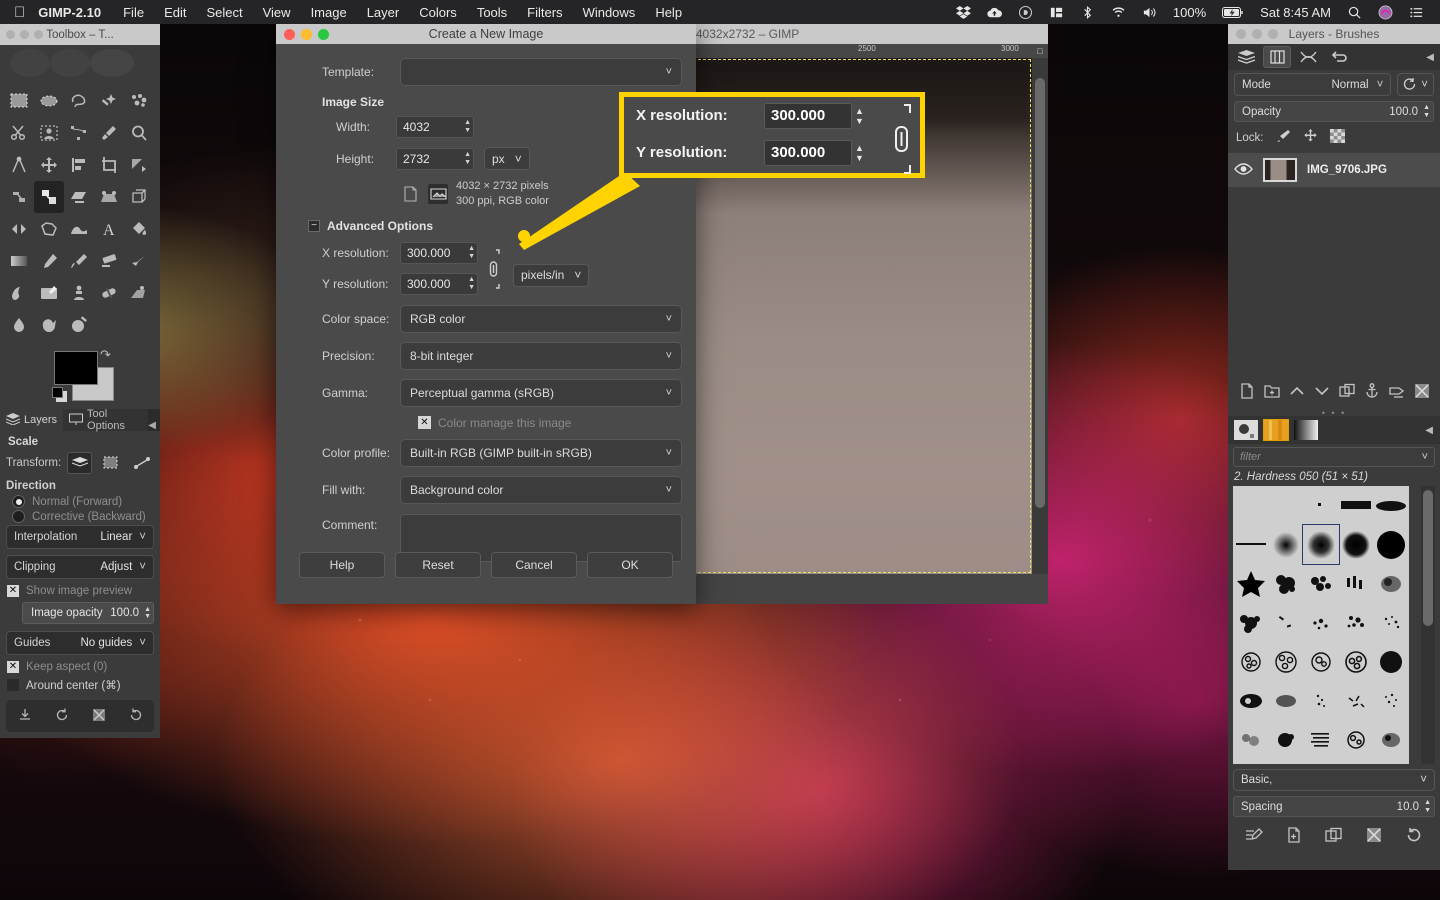 This screenshot has width=1440, height=900. Describe the element at coordinates (139, 261) in the screenshot. I see `airbrush-icon` at that location.